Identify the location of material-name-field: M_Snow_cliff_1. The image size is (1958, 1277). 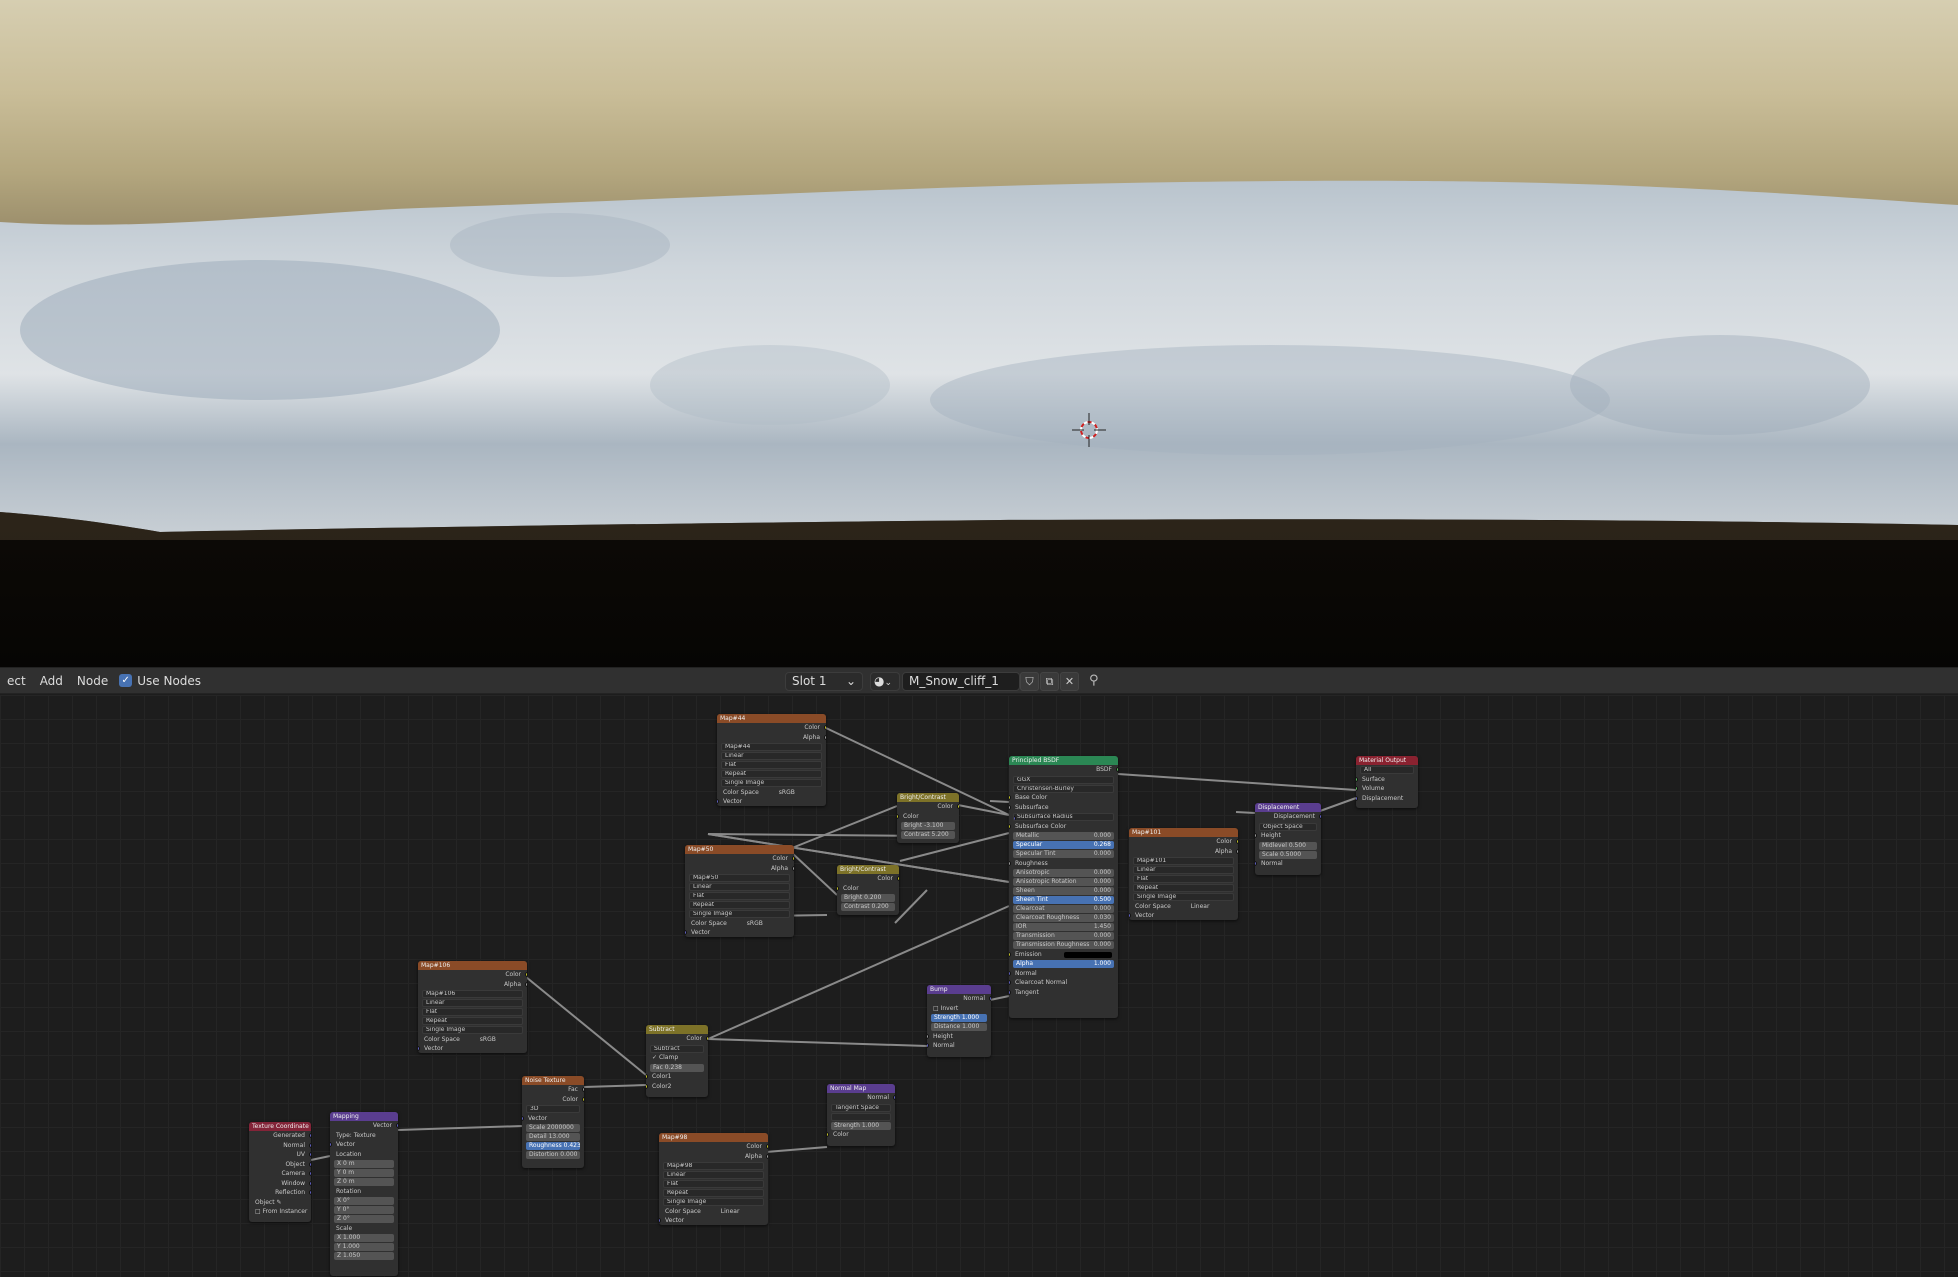
(961, 681).